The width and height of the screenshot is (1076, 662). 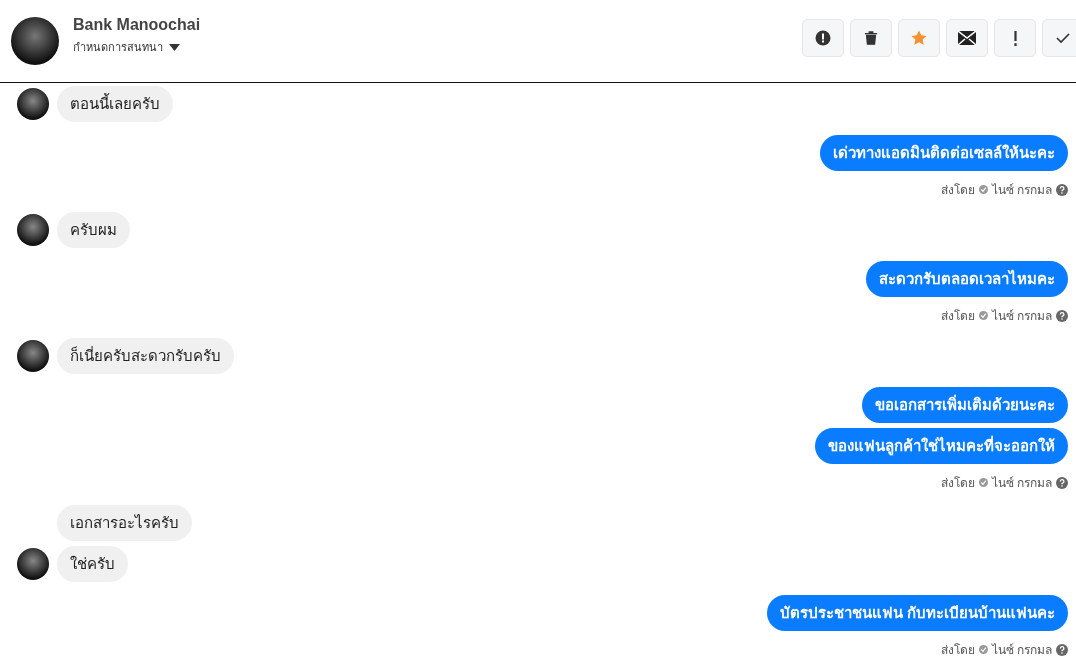 What do you see at coordinates (1063, 38) in the screenshot?
I see `check-icon` at bounding box center [1063, 38].